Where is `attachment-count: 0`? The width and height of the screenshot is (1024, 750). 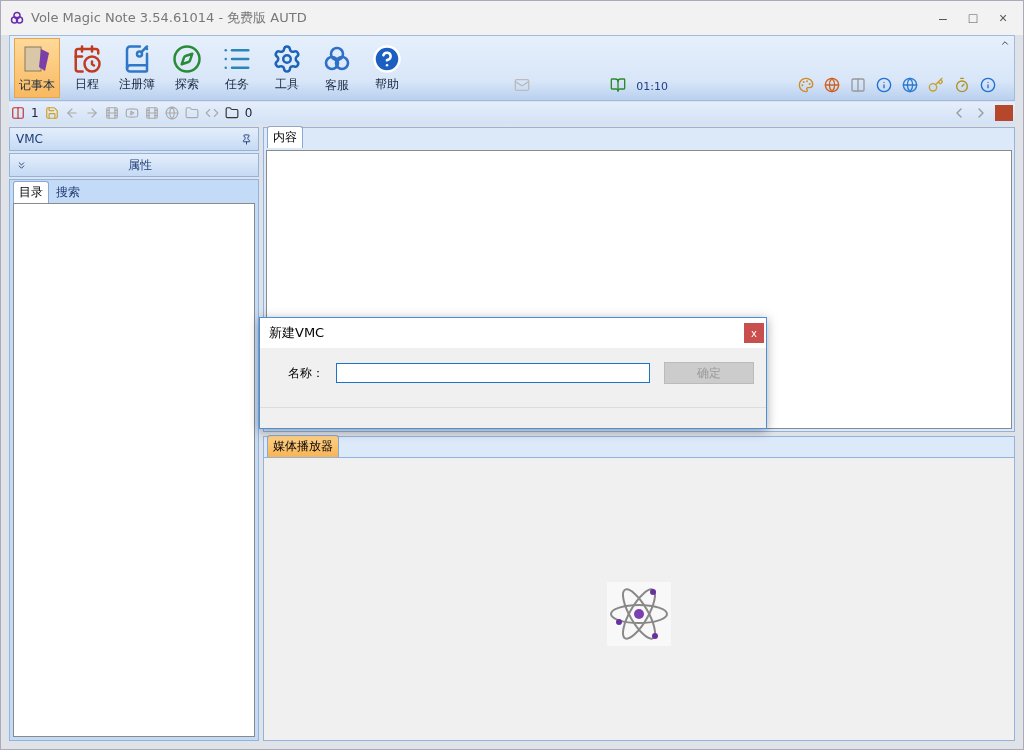
attachment-count: 0 is located at coordinates (248, 113).